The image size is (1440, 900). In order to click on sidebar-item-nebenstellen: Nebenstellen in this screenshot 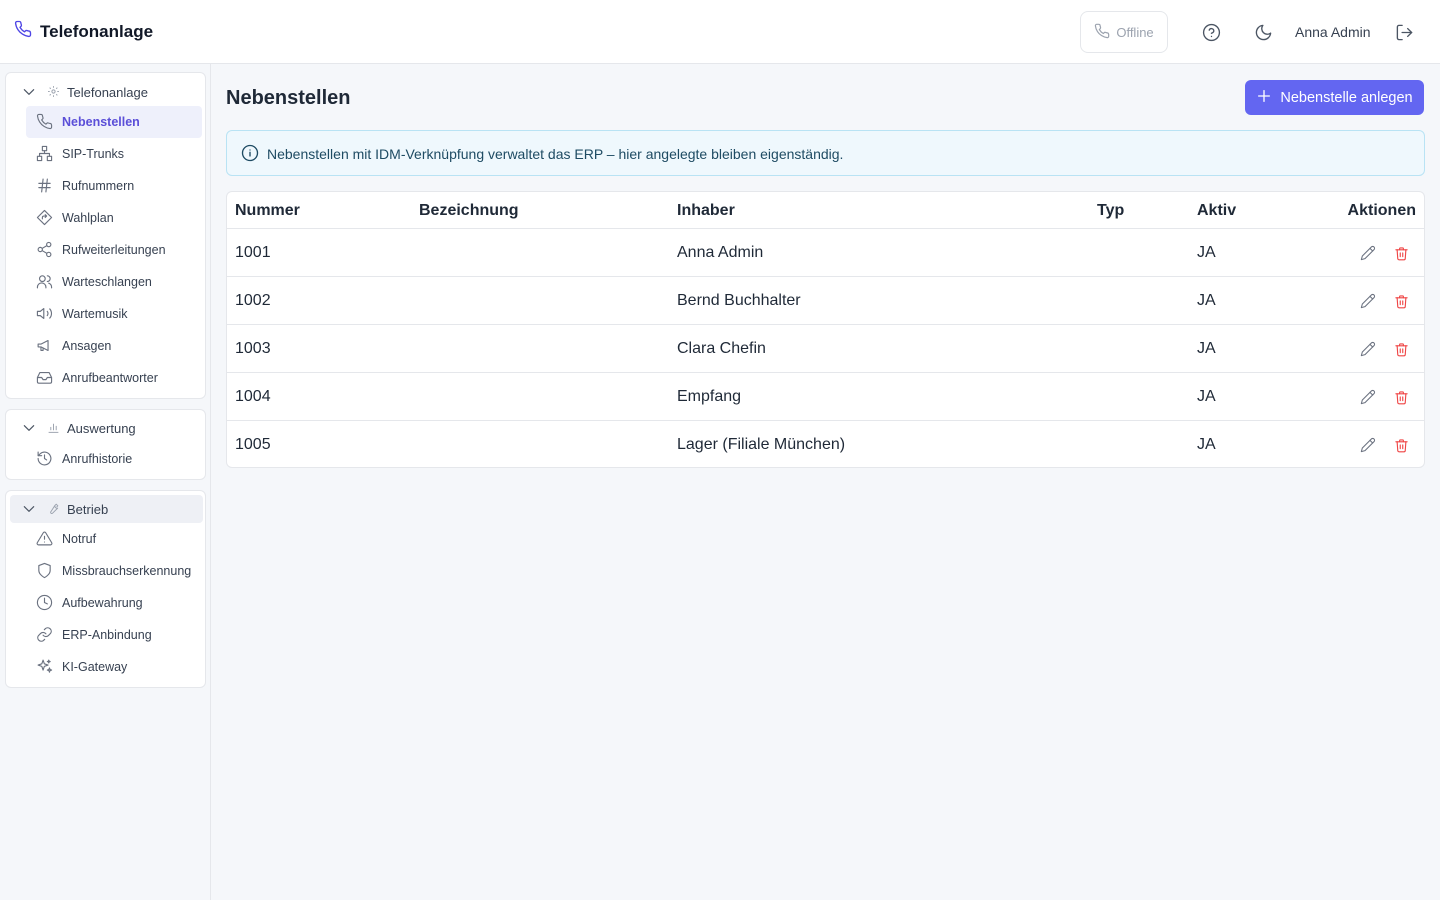, I will do `click(114, 122)`.